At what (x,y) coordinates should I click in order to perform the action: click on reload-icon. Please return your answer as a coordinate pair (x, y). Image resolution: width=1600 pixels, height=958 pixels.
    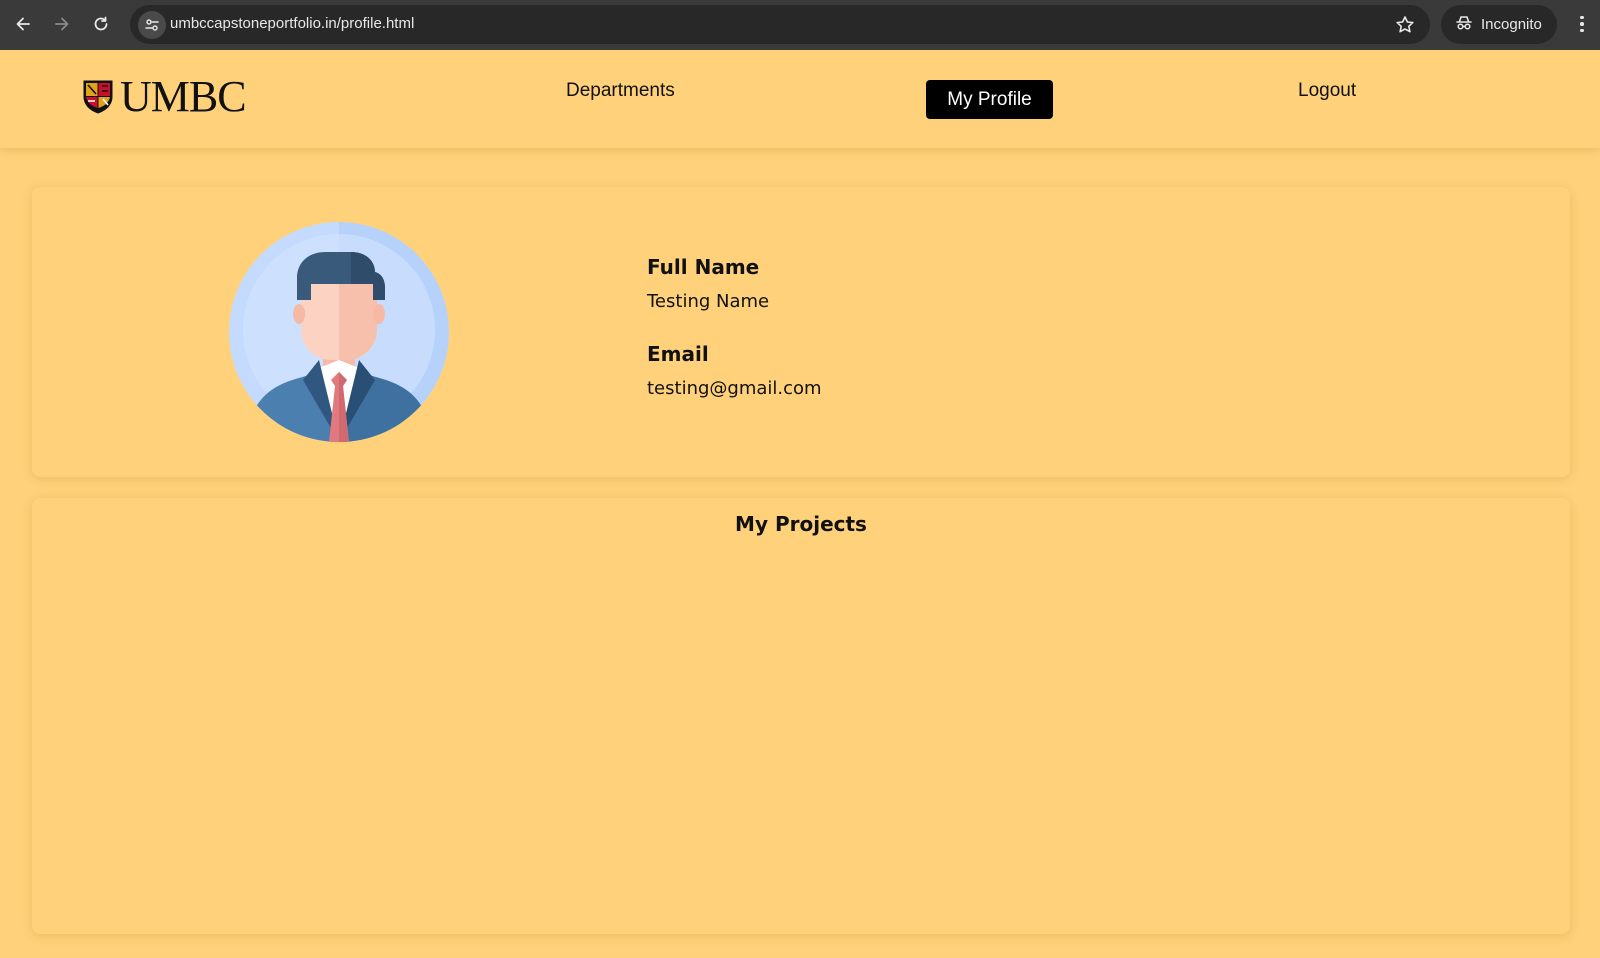
    Looking at the image, I should click on (101, 24).